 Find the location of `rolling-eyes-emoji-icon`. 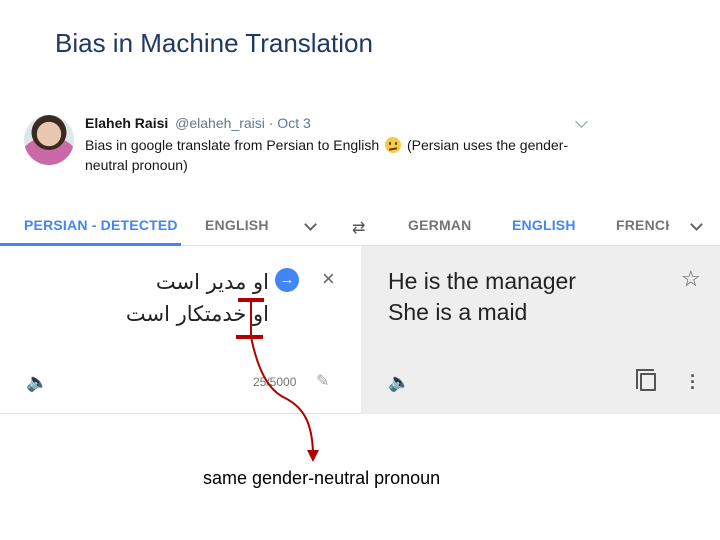

rolling-eyes-emoji-icon is located at coordinates (393, 145).